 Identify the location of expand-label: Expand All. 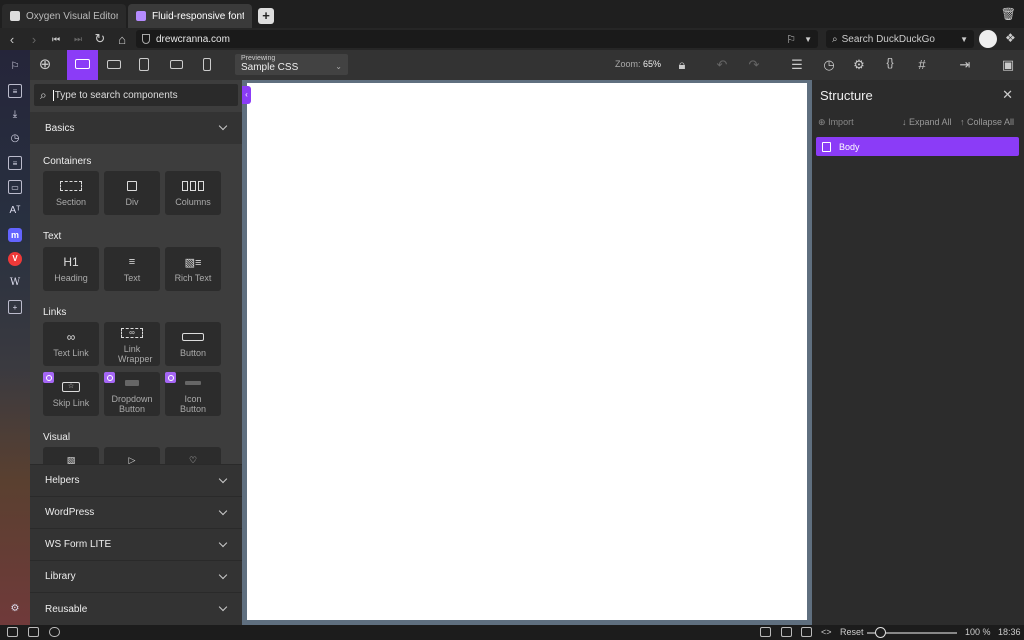
(930, 122).